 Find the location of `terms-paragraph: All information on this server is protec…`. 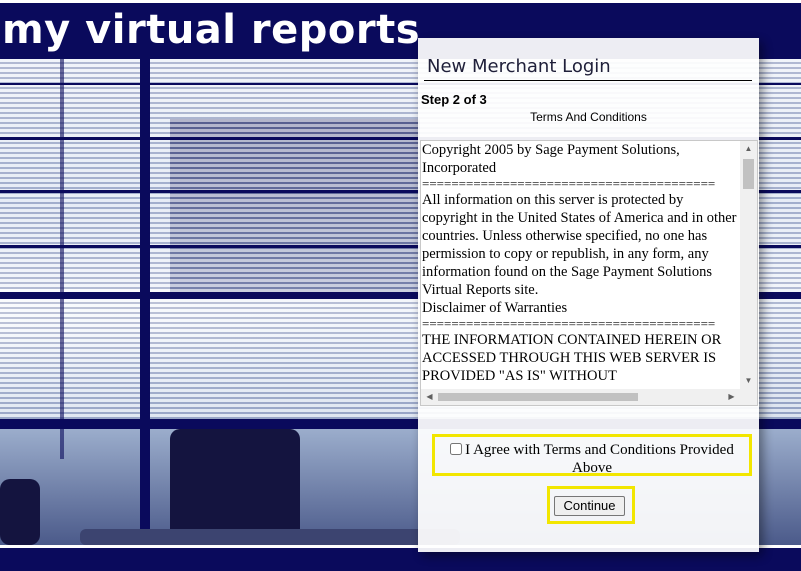

terms-paragraph: All information on this server is protec… is located at coordinates (579, 245).